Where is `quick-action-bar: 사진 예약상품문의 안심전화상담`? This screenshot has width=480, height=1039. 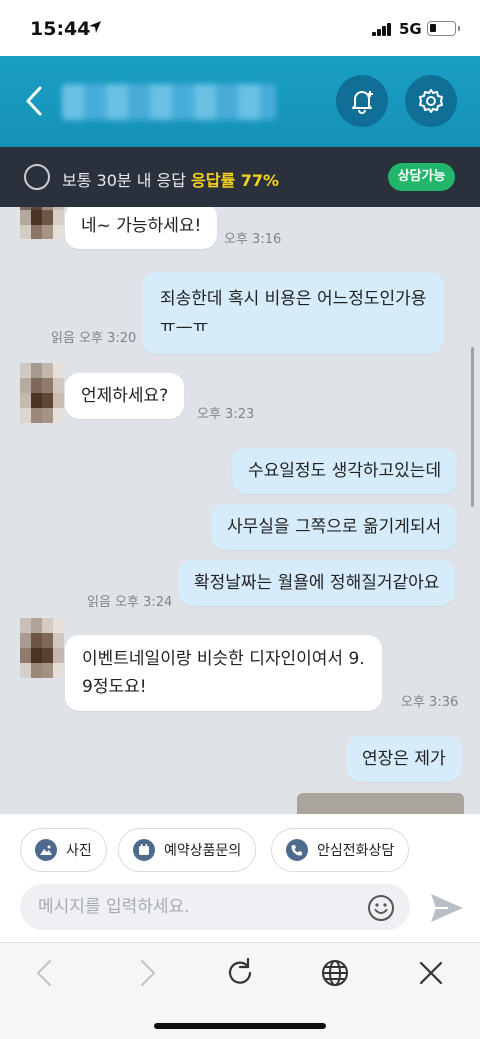 quick-action-bar: 사진 예약상품문의 안심전화상담 is located at coordinates (240, 849).